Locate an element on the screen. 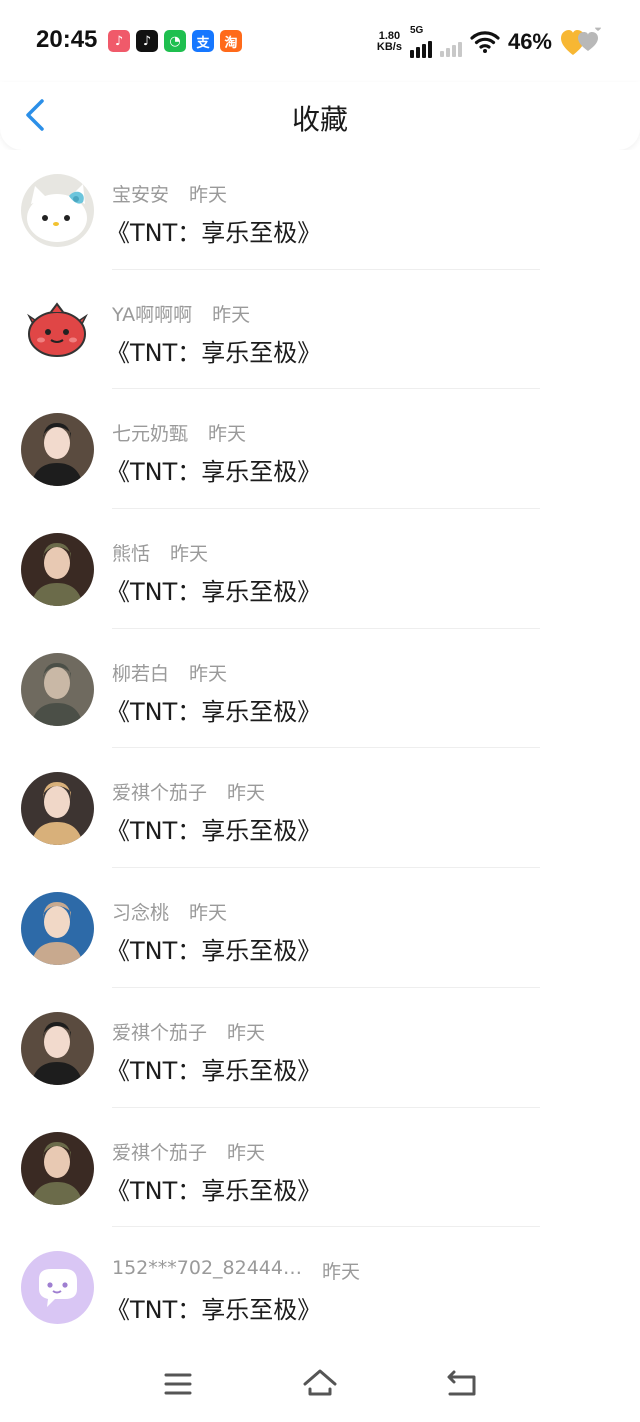 The image size is (640, 1422). sender-name: 柳若白 is located at coordinates (141, 673).